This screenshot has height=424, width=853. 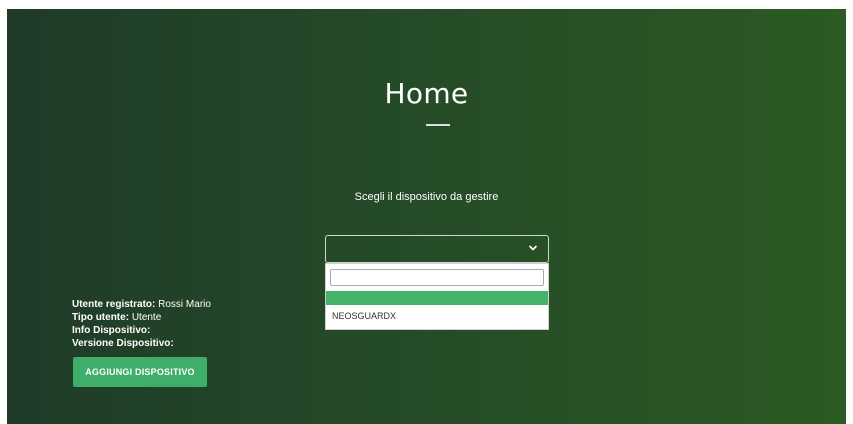 What do you see at coordinates (438, 125) in the screenshot?
I see `title-divider` at bounding box center [438, 125].